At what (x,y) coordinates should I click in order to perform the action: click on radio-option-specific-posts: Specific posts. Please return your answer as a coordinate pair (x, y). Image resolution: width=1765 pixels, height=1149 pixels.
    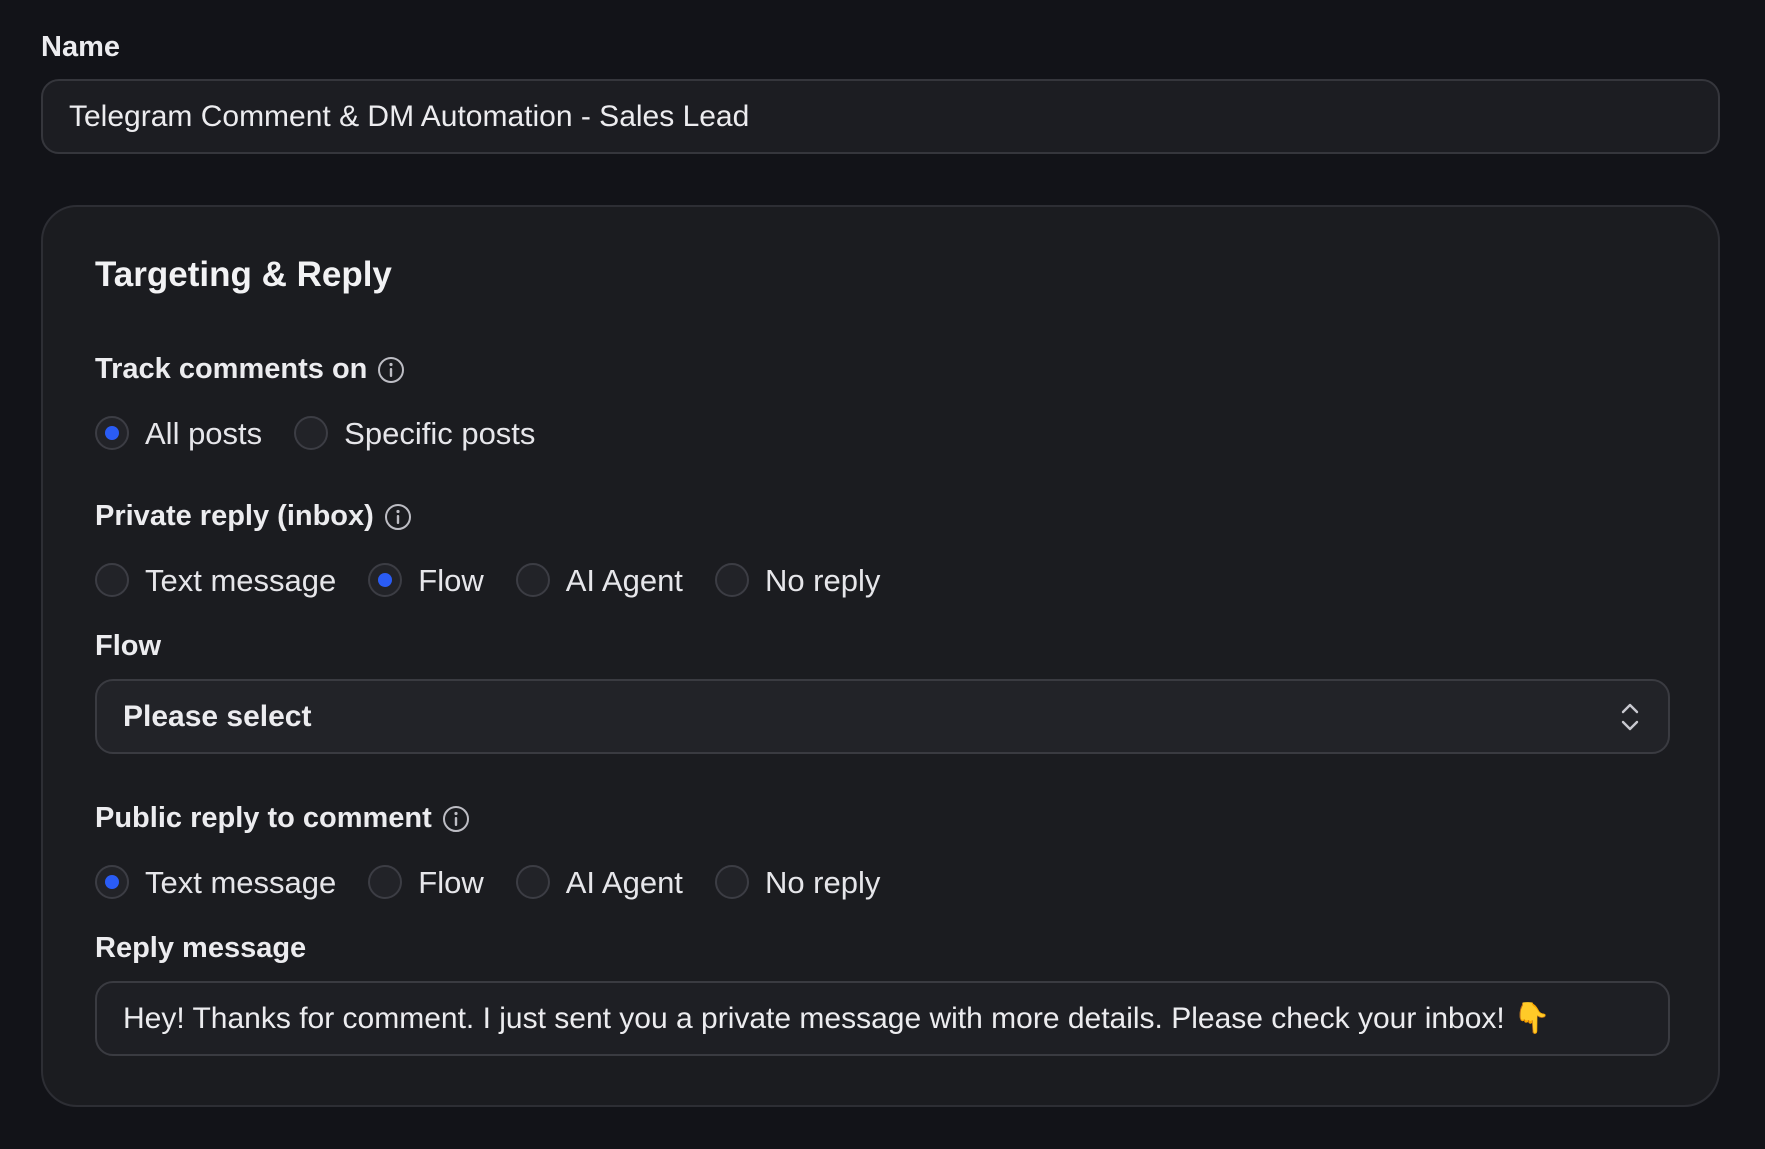
    Looking at the image, I should click on (414, 433).